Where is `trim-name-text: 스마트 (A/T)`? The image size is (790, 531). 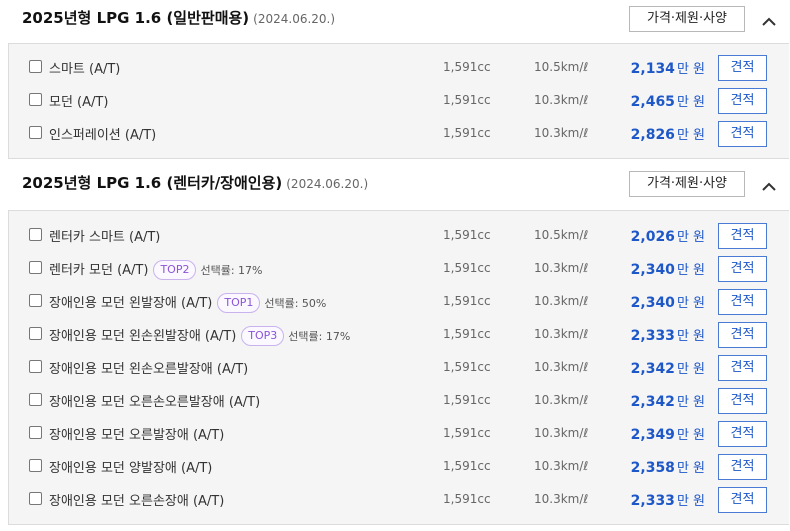 trim-name-text: 스마트 (A/T) is located at coordinates (85, 69).